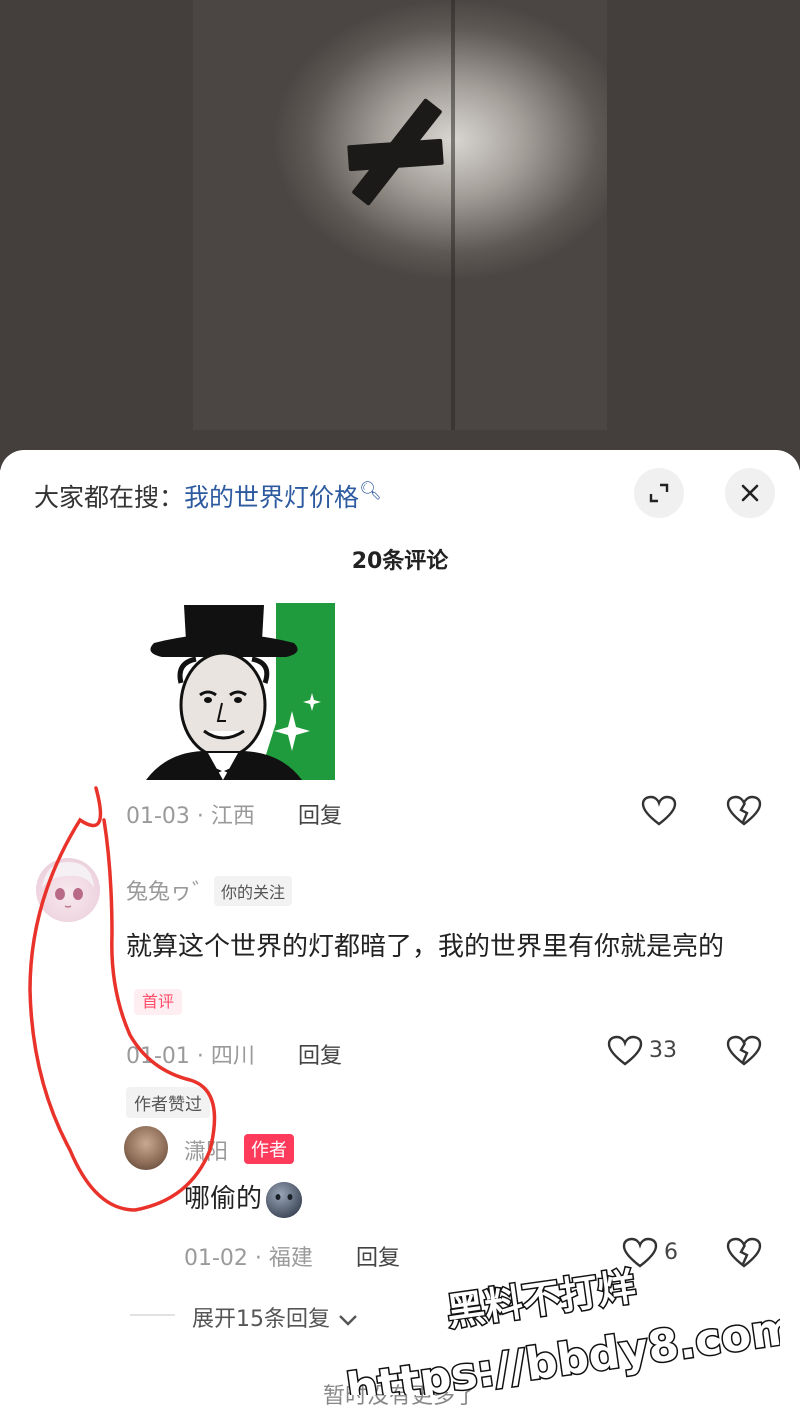 This screenshot has width=800, height=1412. Describe the element at coordinates (671, 1252) in the screenshot. I see `like-count: 6` at that location.